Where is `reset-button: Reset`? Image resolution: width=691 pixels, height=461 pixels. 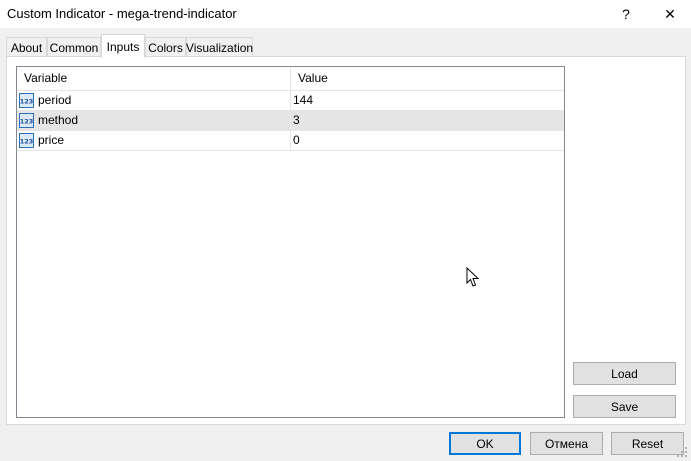
reset-button: Reset is located at coordinates (647, 443).